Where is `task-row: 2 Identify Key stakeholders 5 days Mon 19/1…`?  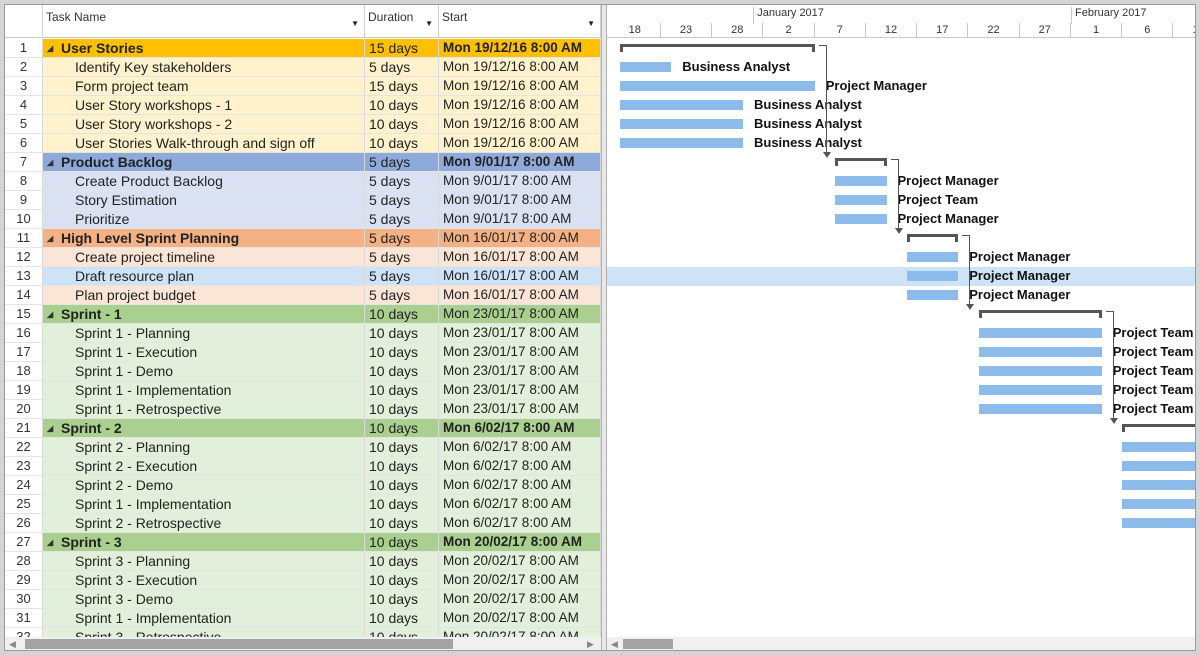
task-row: 2 Identify Key stakeholders 5 days Mon 19/1… is located at coordinates (303, 67).